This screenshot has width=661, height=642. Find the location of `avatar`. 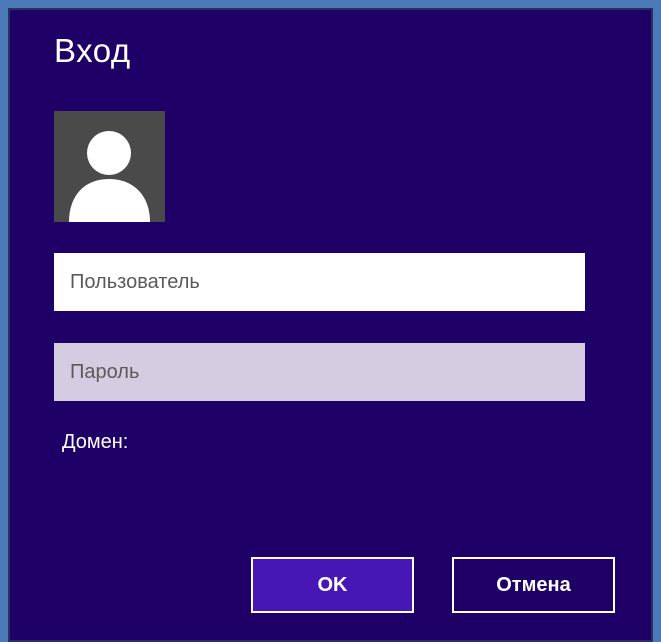

avatar is located at coordinates (109, 166).